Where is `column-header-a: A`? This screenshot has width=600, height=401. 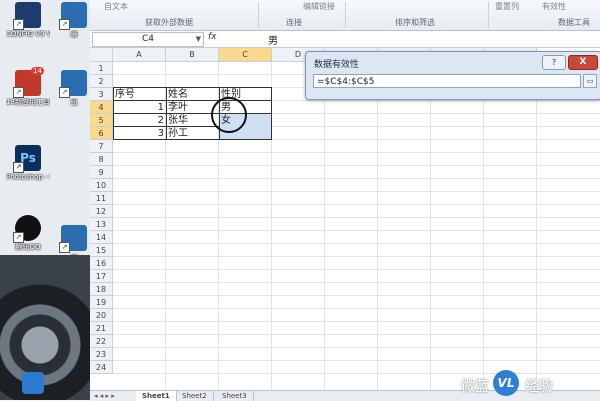
column-header-a: A is located at coordinates (139, 55).